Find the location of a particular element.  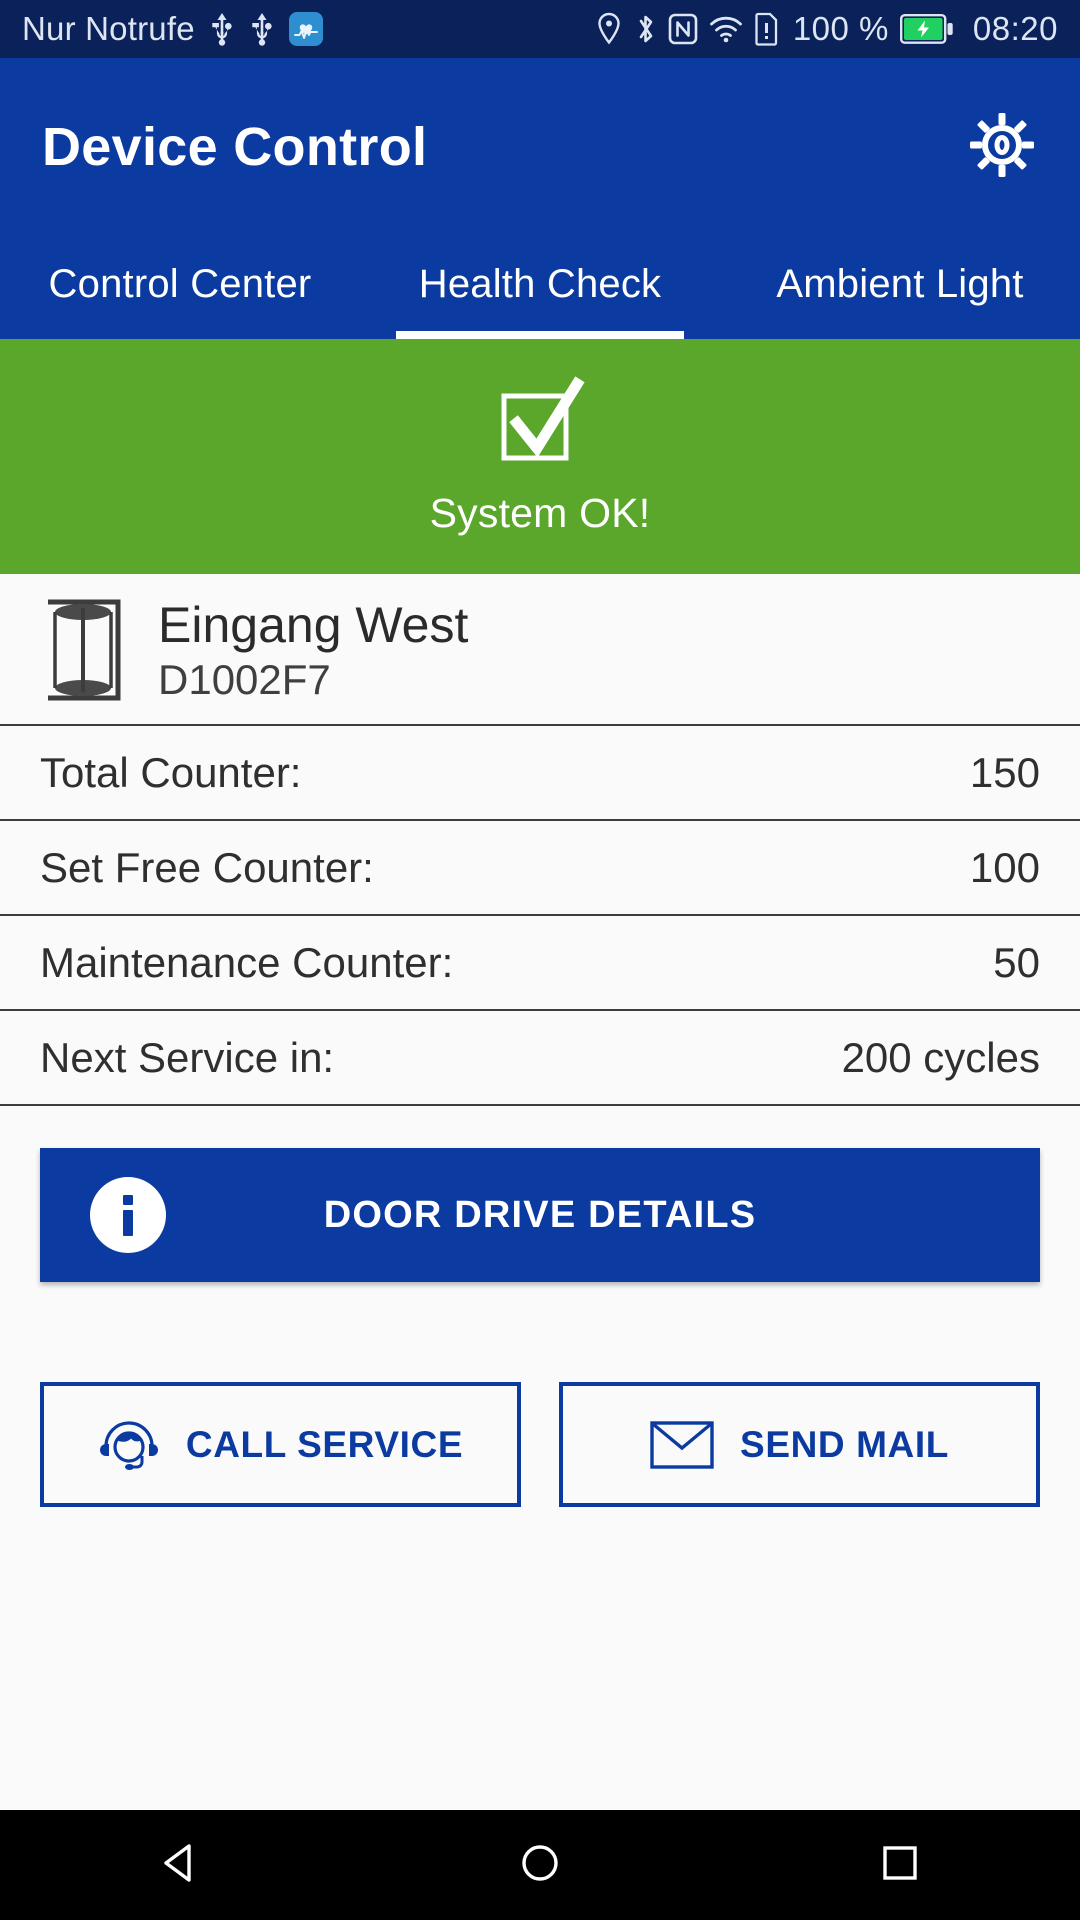

nav-back-button is located at coordinates (180, 1865).